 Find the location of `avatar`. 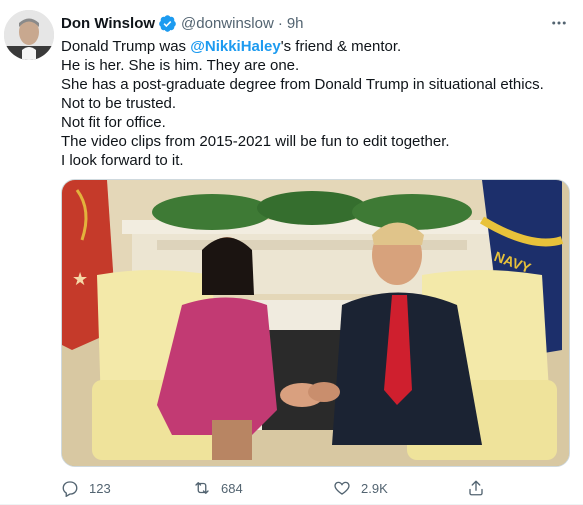

avatar is located at coordinates (29, 35).